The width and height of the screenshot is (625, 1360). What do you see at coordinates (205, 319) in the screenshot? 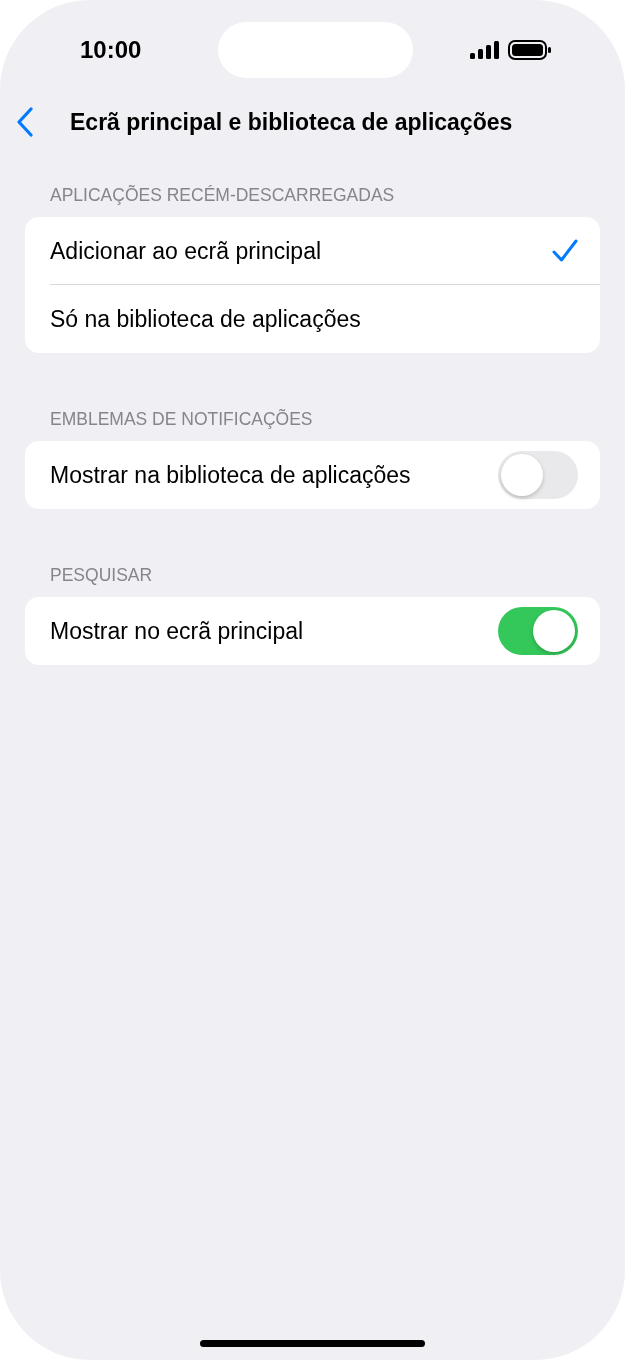
I see `option-label: Só na biblioteca de aplicações` at bounding box center [205, 319].